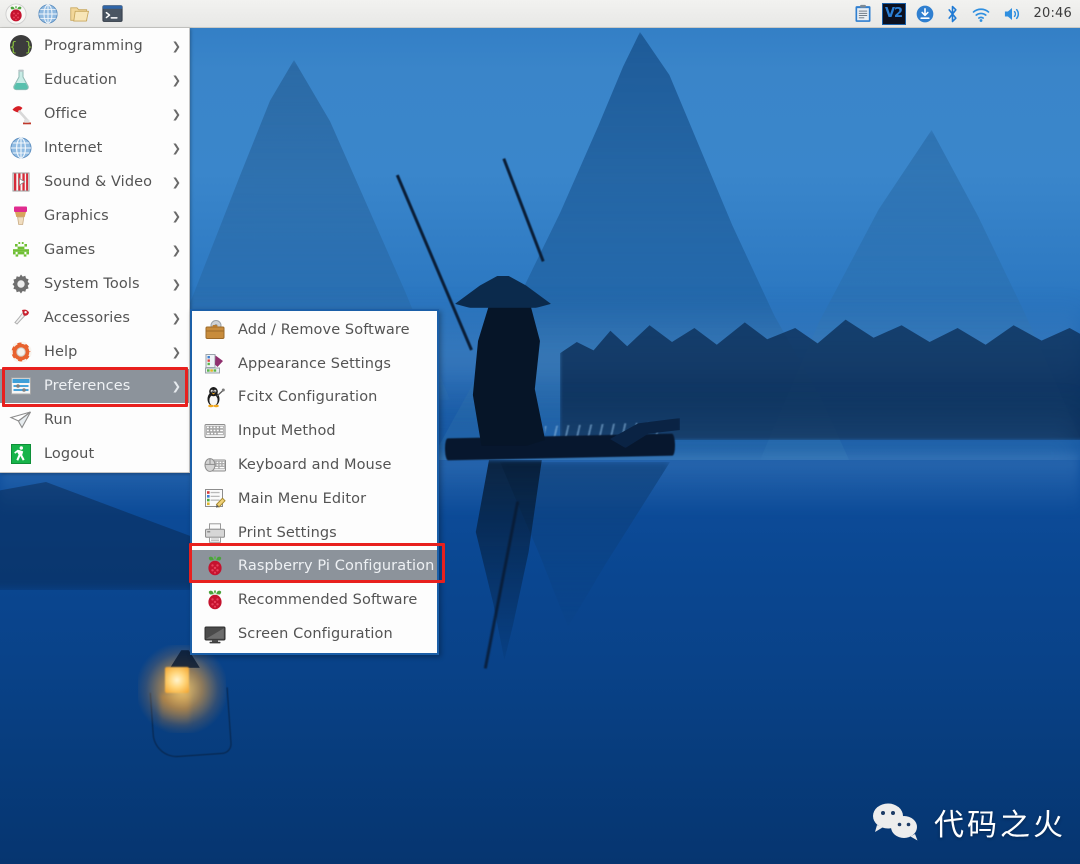  Describe the element at coordinates (215, 533) in the screenshot. I see `printer-icon` at that location.